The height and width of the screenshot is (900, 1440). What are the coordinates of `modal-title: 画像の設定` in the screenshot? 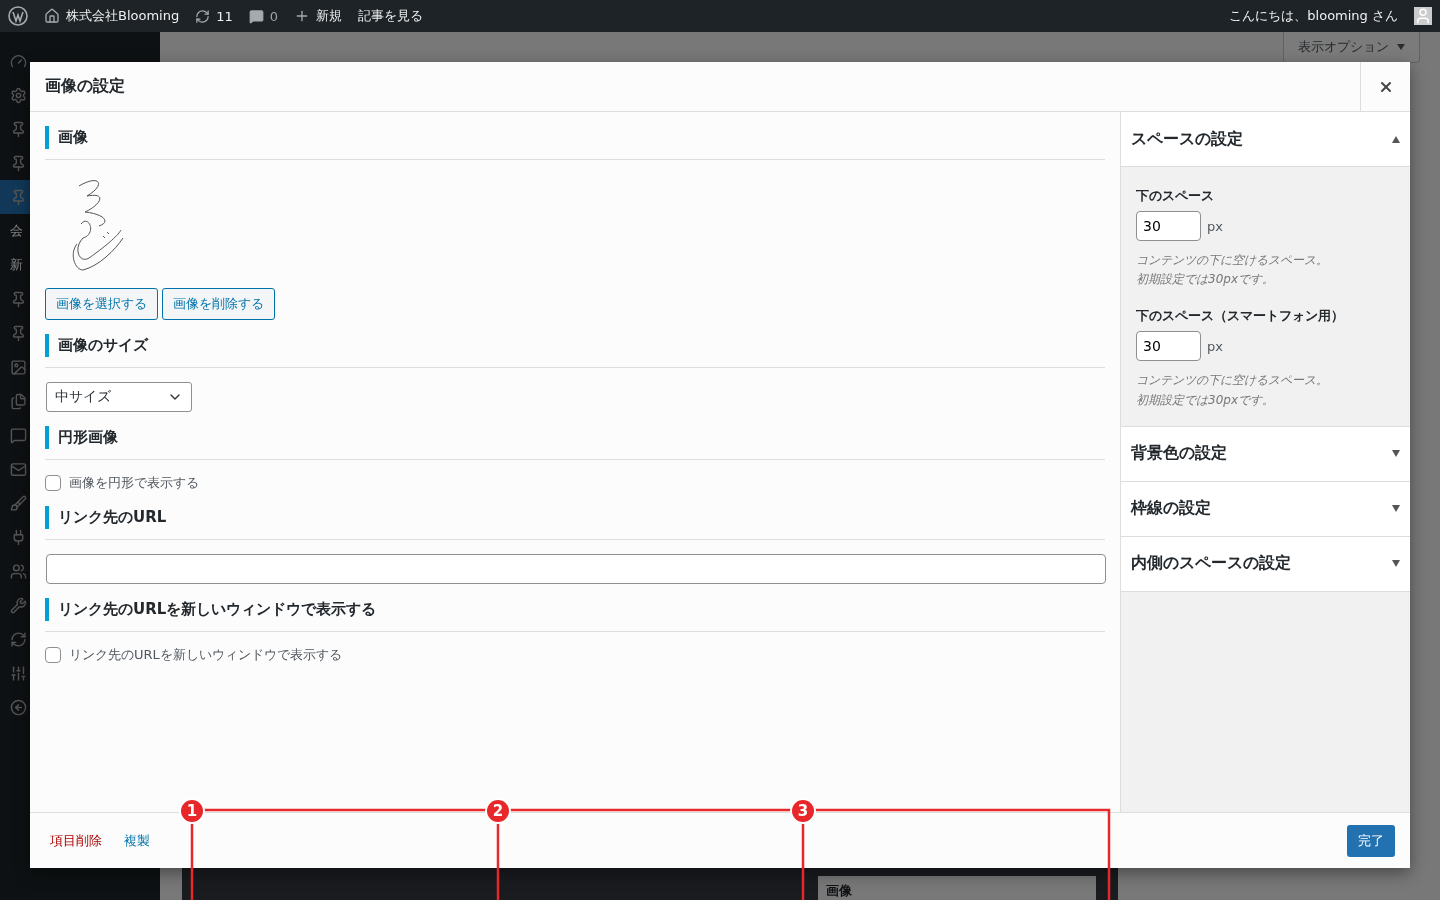 It's located at (85, 86).